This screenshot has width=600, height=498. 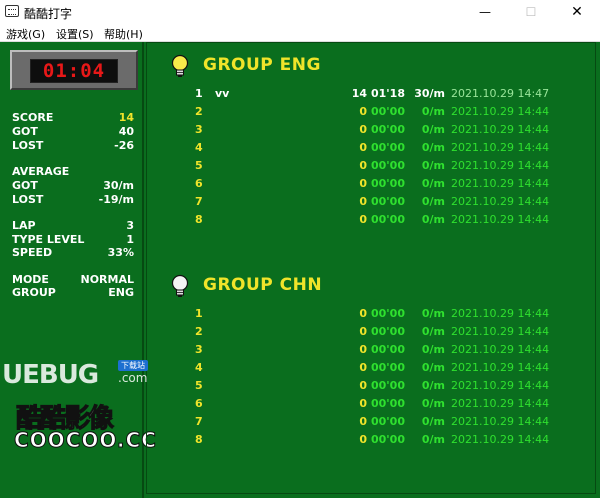 I want to click on group-chn-header: GROUP CHN, so click(x=319, y=288).